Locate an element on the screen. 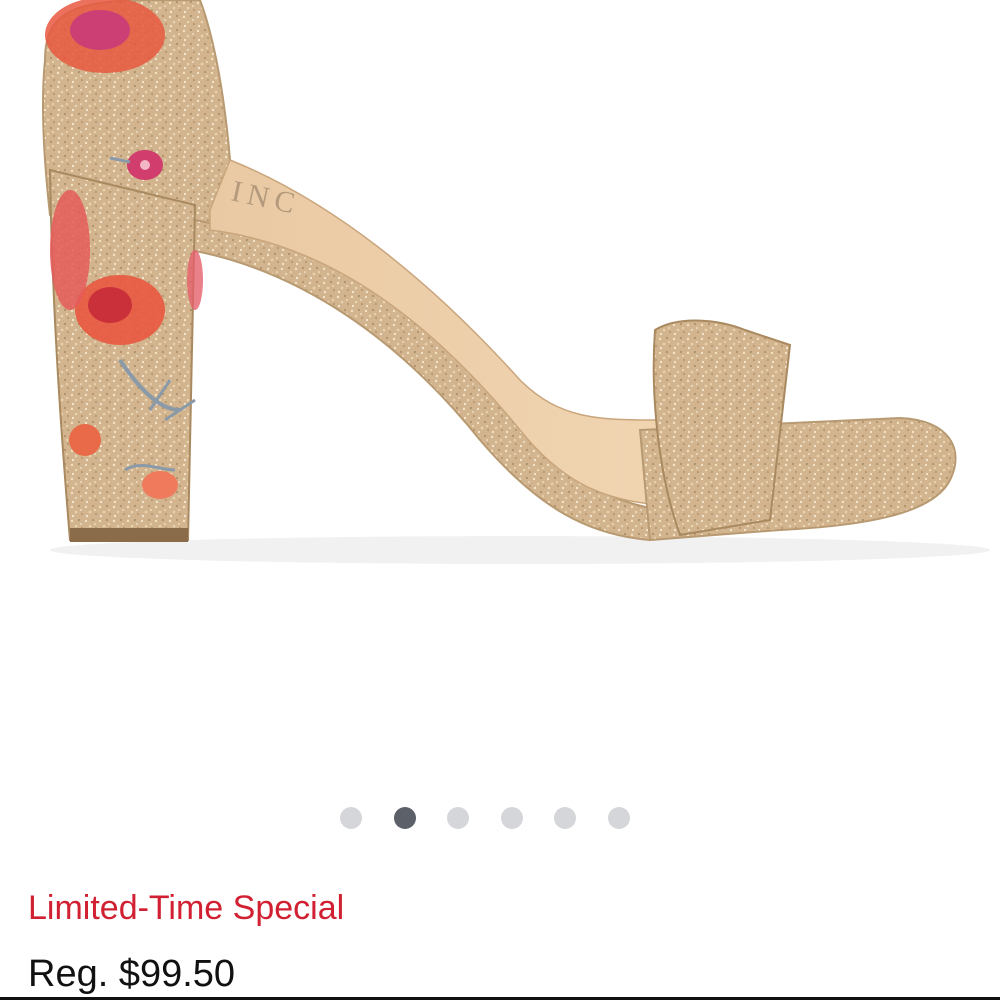 This screenshot has width=1000, height=1000. heel-tip is located at coordinates (129, 535).